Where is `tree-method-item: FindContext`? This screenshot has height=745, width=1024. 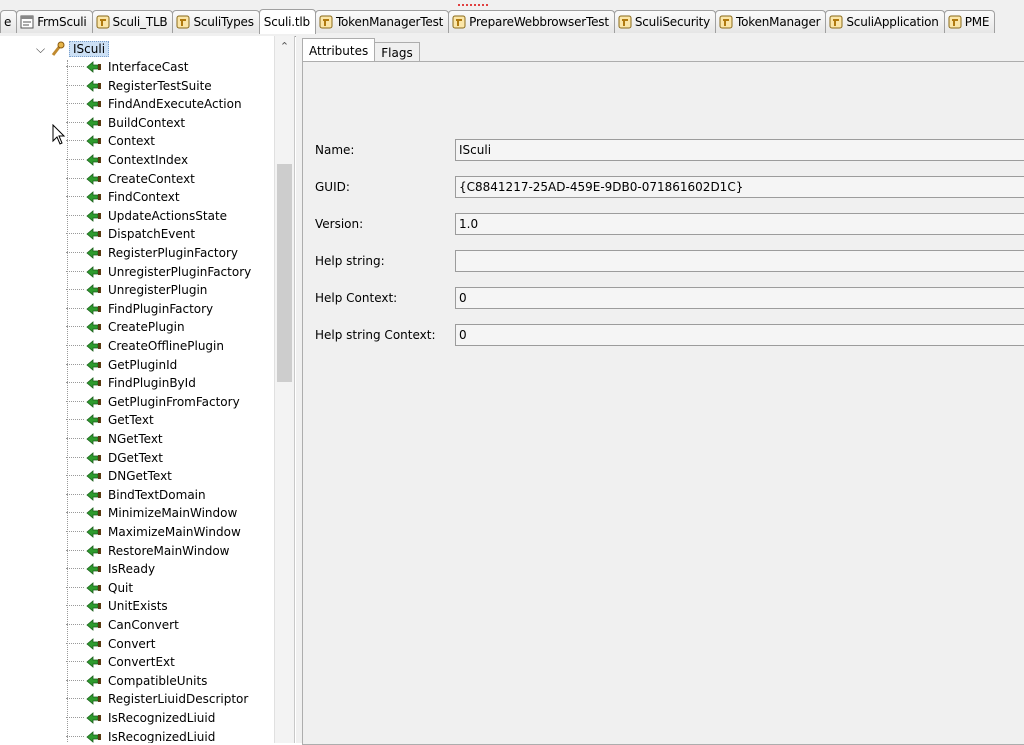
tree-method-item: FindContext is located at coordinates (123, 197).